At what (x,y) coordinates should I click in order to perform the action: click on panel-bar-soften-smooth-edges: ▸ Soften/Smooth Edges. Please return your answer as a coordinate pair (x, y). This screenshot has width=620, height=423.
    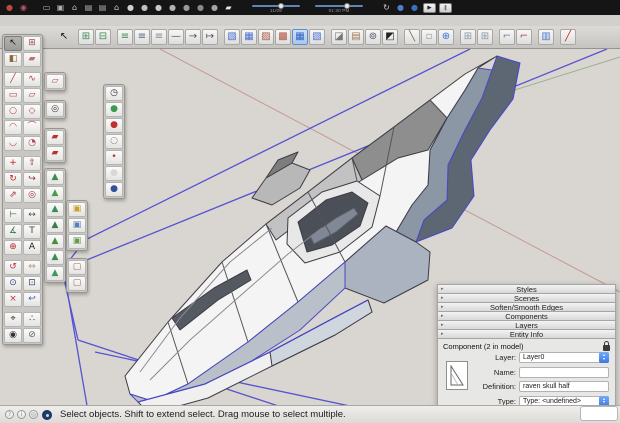
    Looking at the image, I should click on (526, 307).